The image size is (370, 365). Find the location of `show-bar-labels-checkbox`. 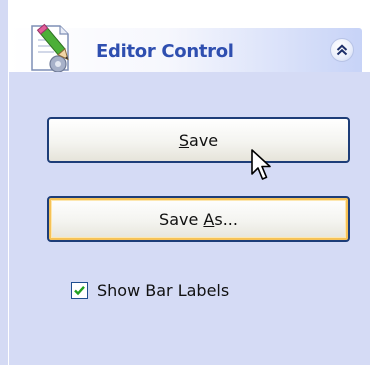

show-bar-labels-checkbox is located at coordinates (79, 290).